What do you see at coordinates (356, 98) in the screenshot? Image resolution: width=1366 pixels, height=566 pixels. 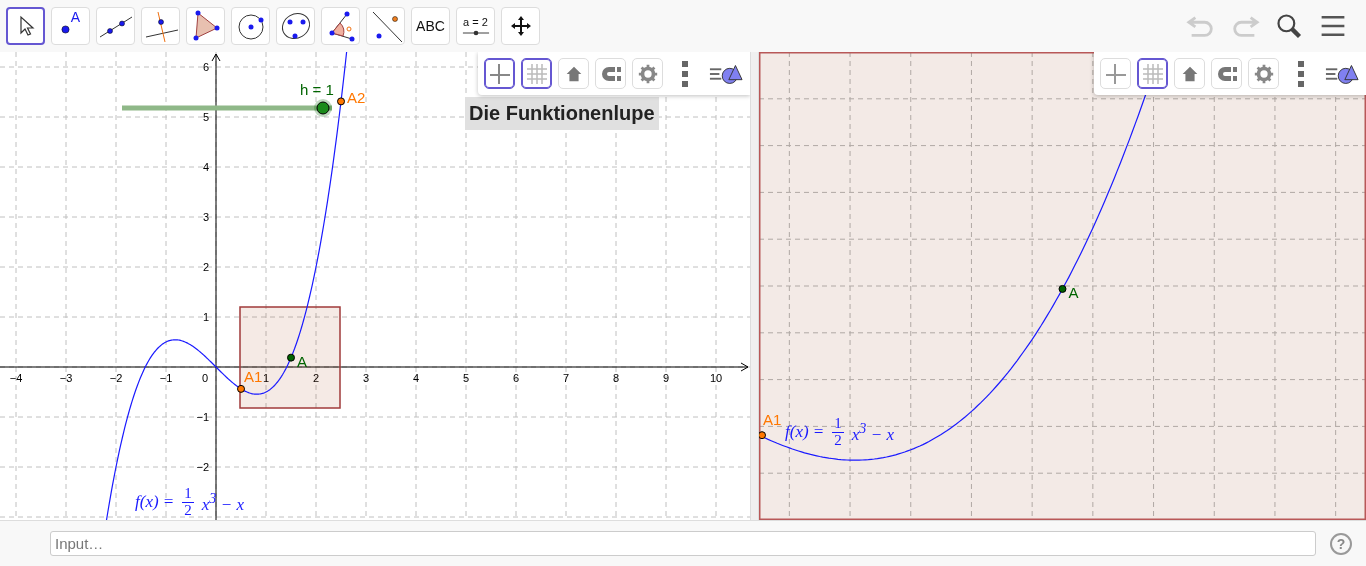 I see `point-label: A2` at bounding box center [356, 98].